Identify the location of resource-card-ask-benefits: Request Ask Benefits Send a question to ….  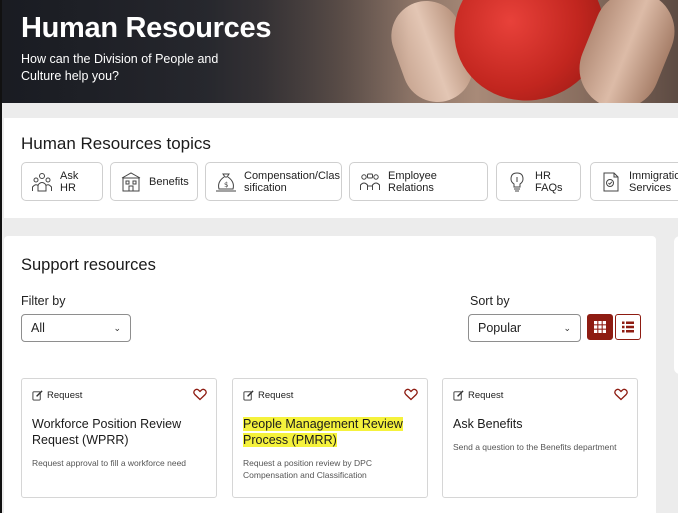
(540, 438).